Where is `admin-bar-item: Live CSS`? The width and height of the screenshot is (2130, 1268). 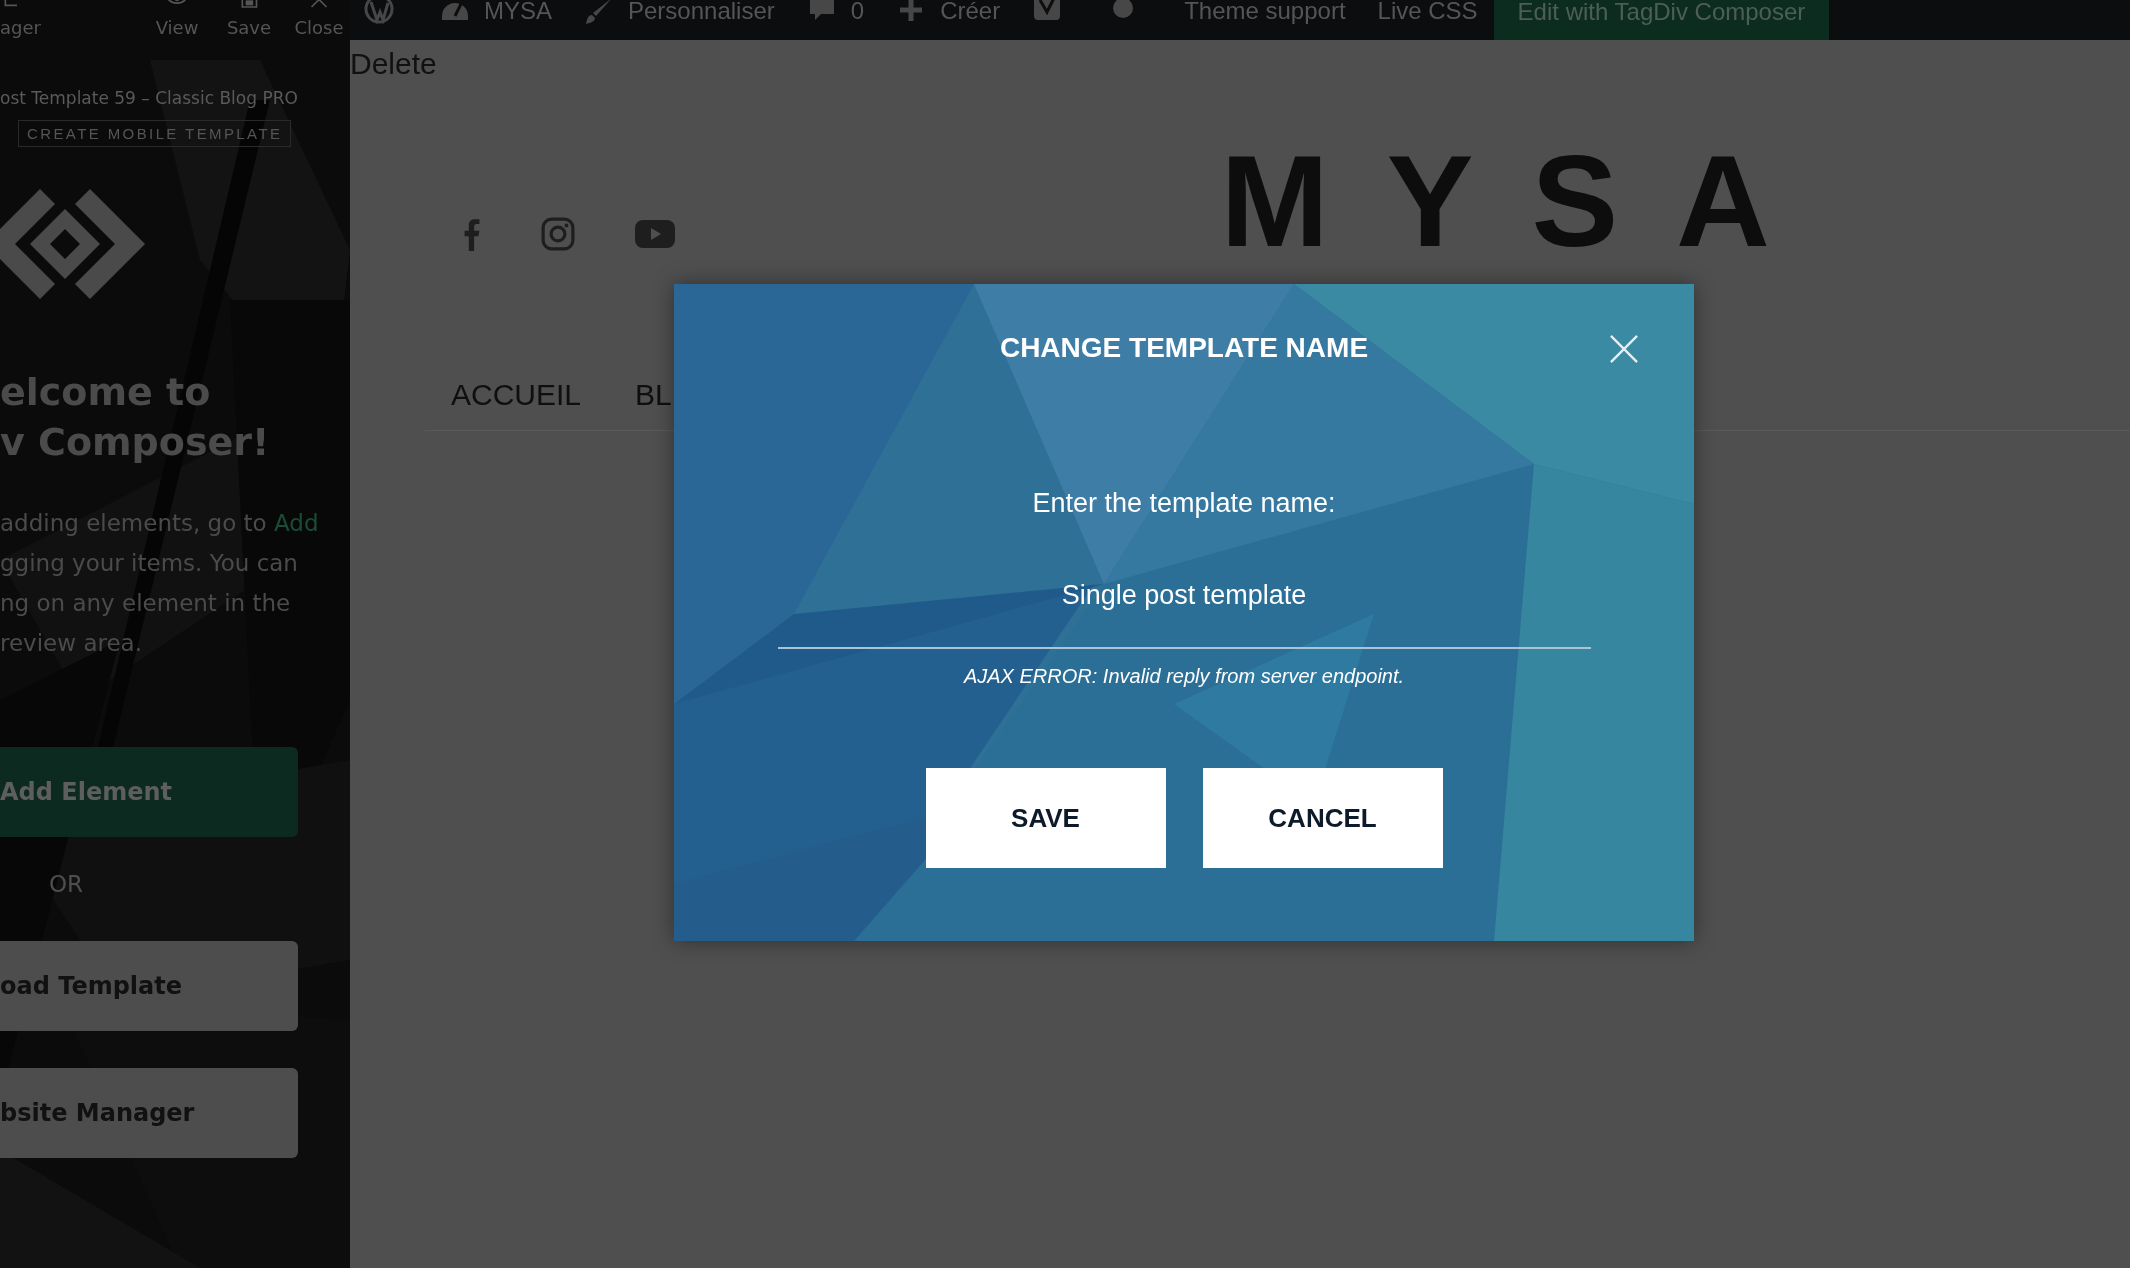 admin-bar-item: Live CSS is located at coordinates (1427, 13).